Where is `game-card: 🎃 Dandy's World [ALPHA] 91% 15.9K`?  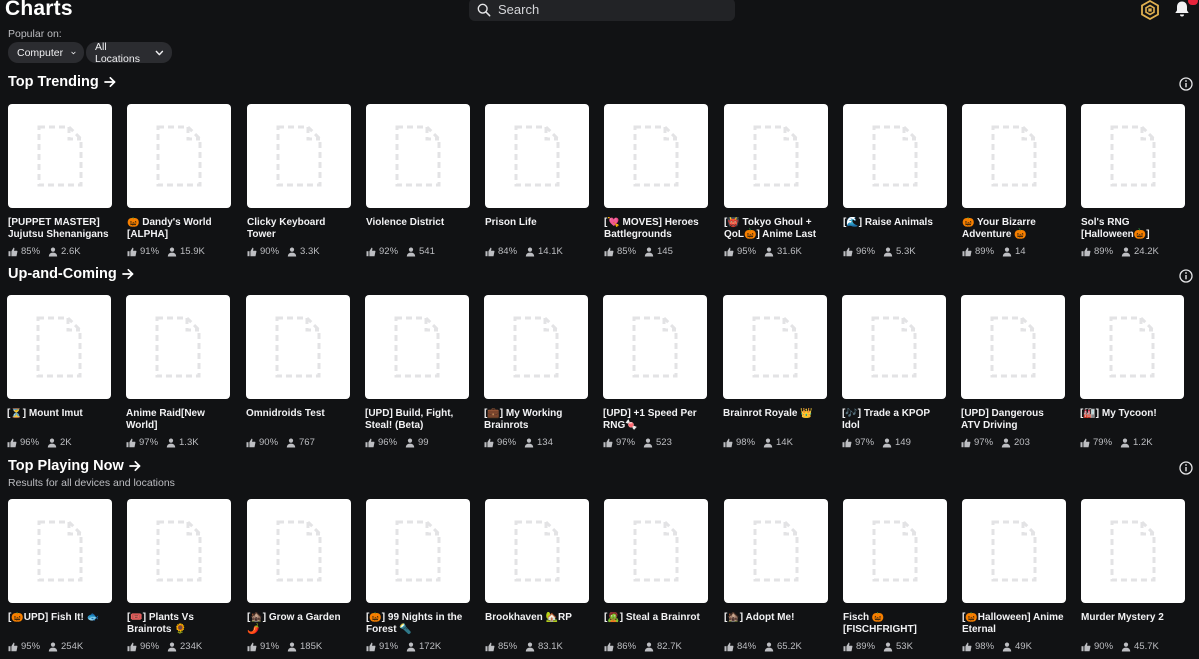 game-card: 🎃 Dandy's World [ALPHA] 91% 15.9K is located at coordinates (179, 184).